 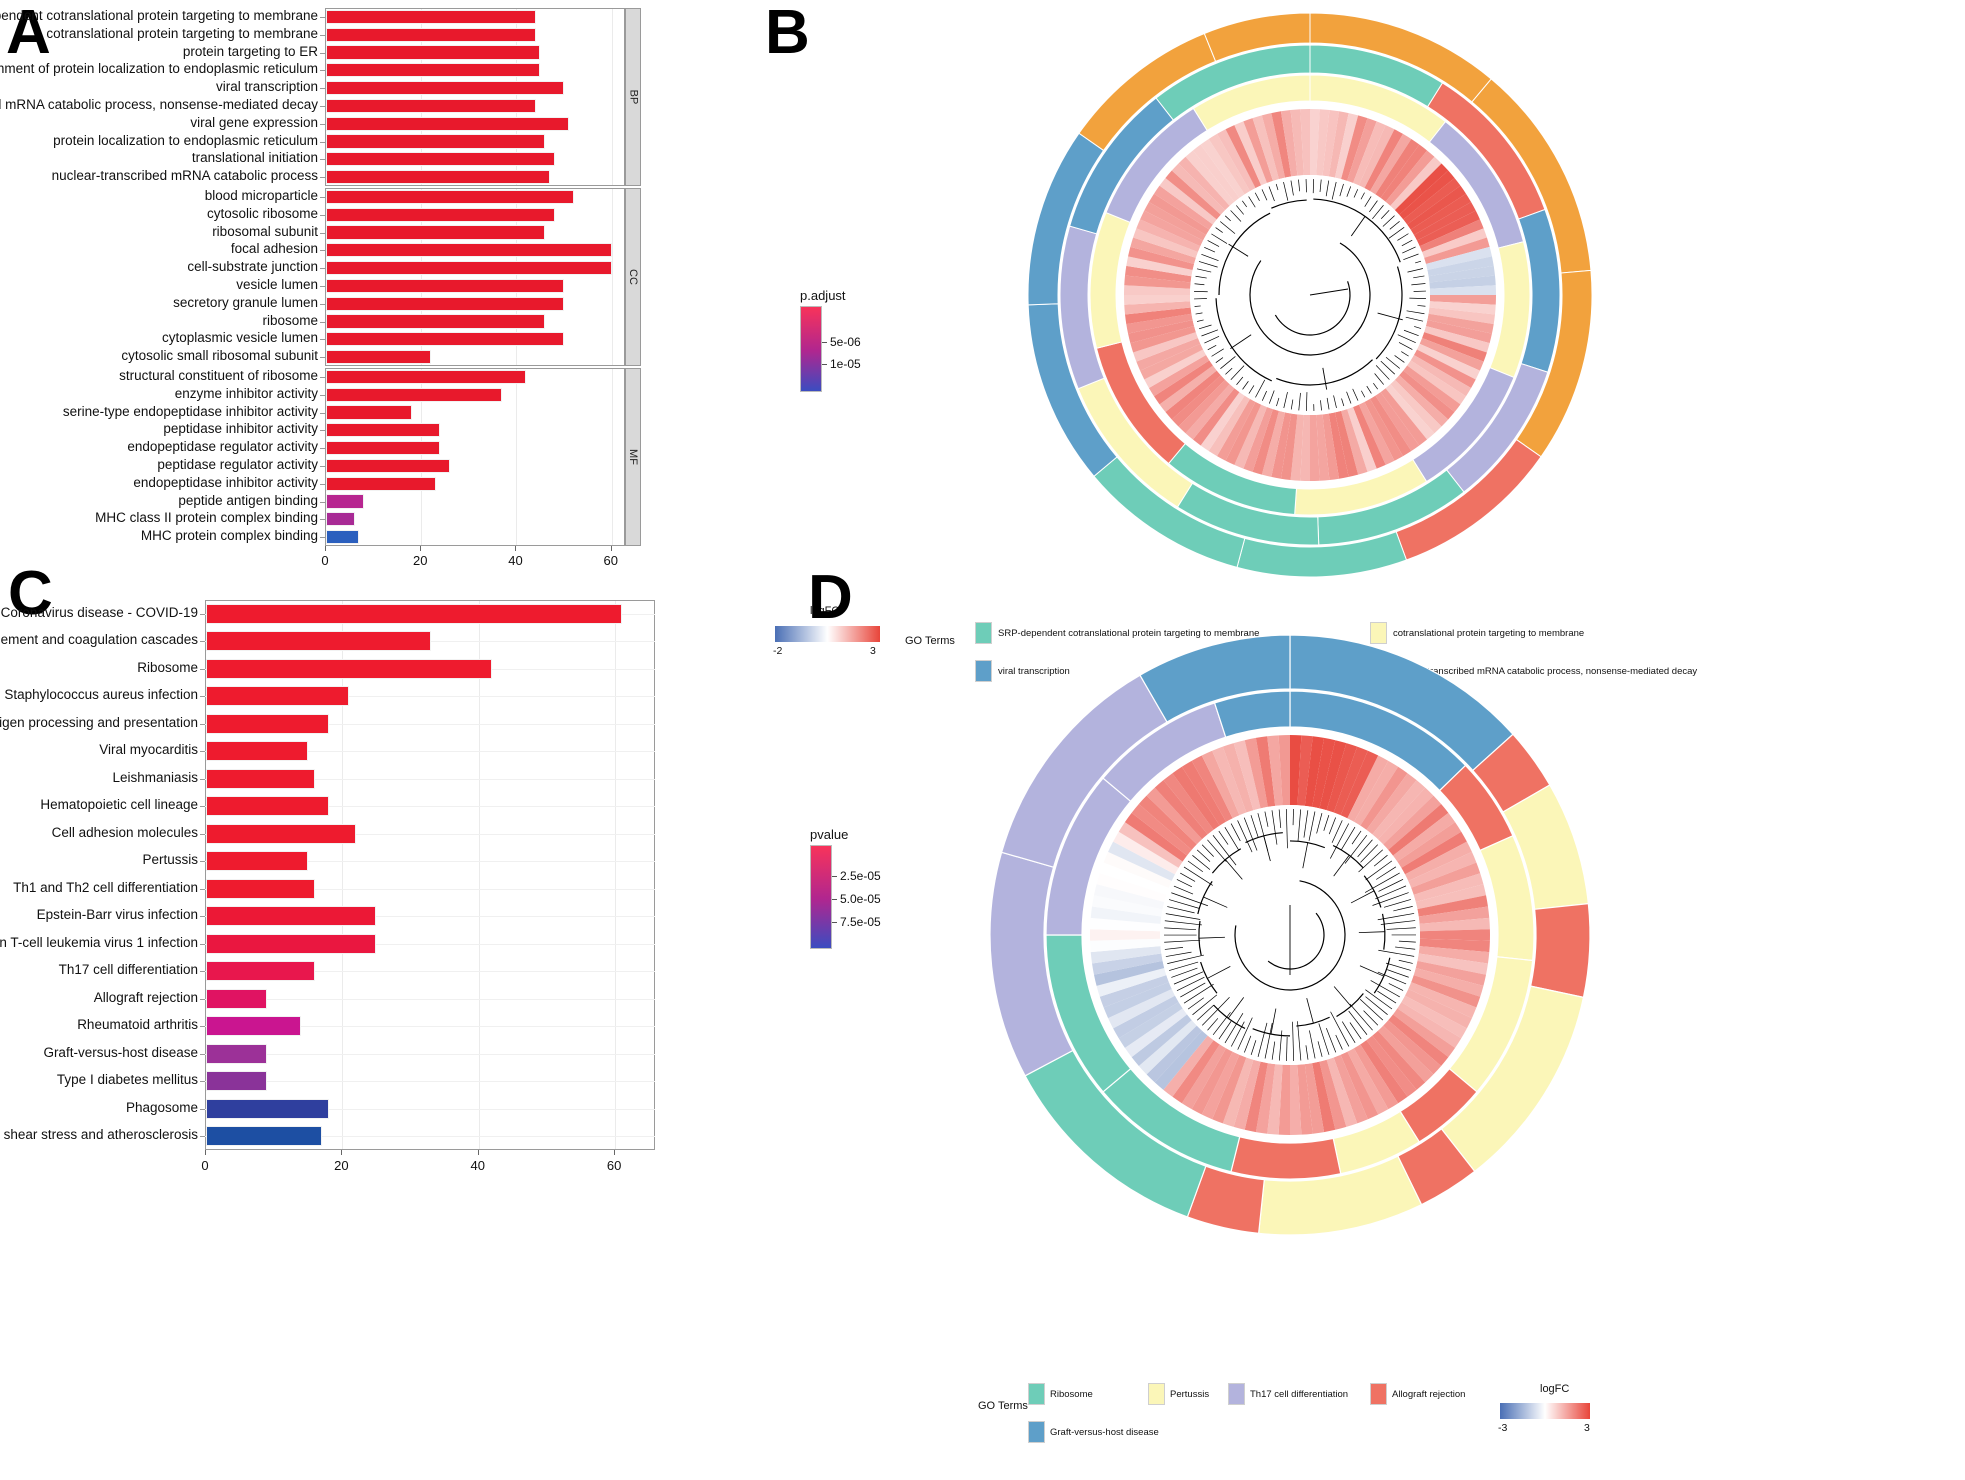 I want to click on category-label: Epstein-Barr virus infection, so click(x=117, y=915).